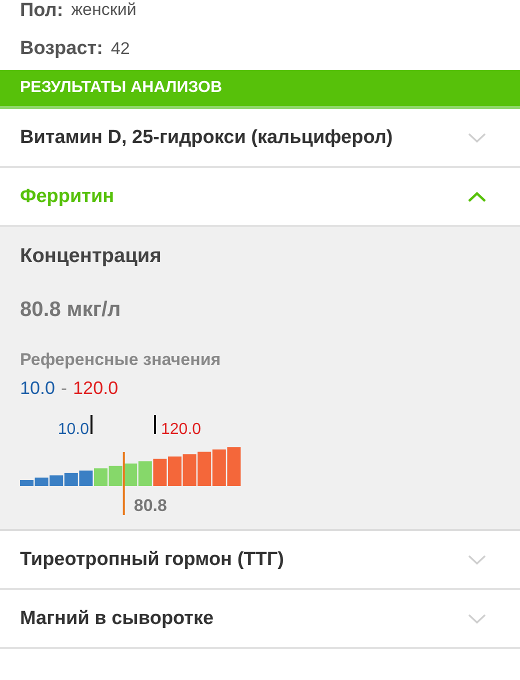 This screenshot has height=680, width=520. Describe the element at coordinates (71, 310) in the screenshot. I see `result-value: 80.8 мкг/л` at that location.